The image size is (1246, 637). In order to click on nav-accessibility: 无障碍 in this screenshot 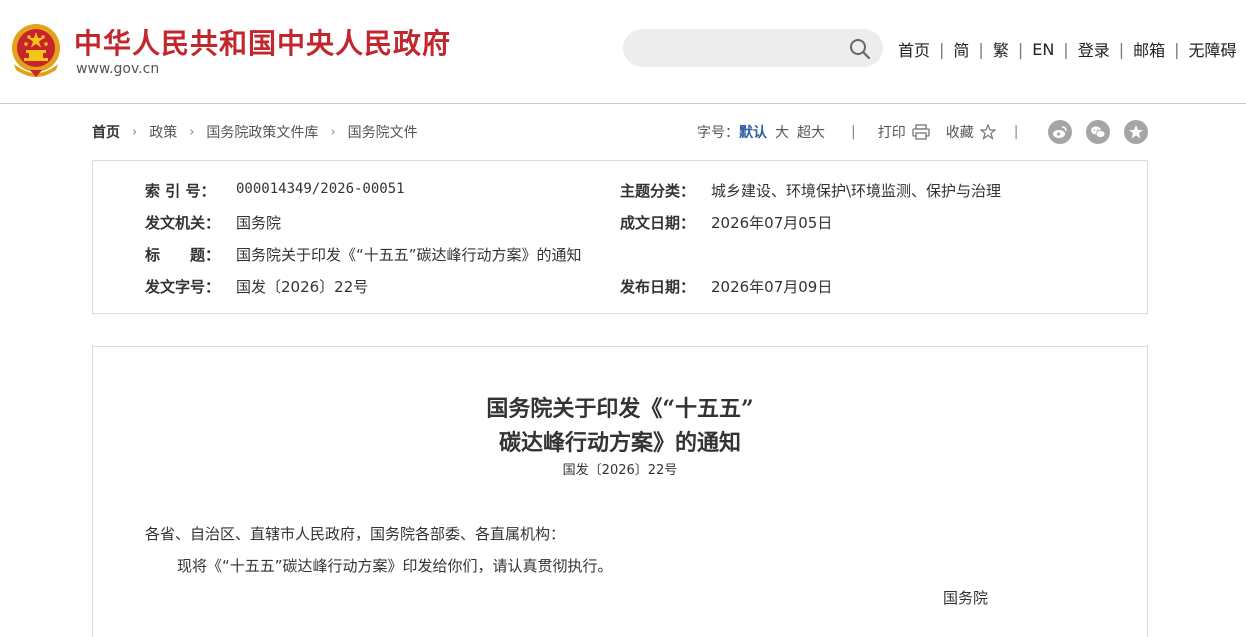, I will do `click(1213, 49)`.